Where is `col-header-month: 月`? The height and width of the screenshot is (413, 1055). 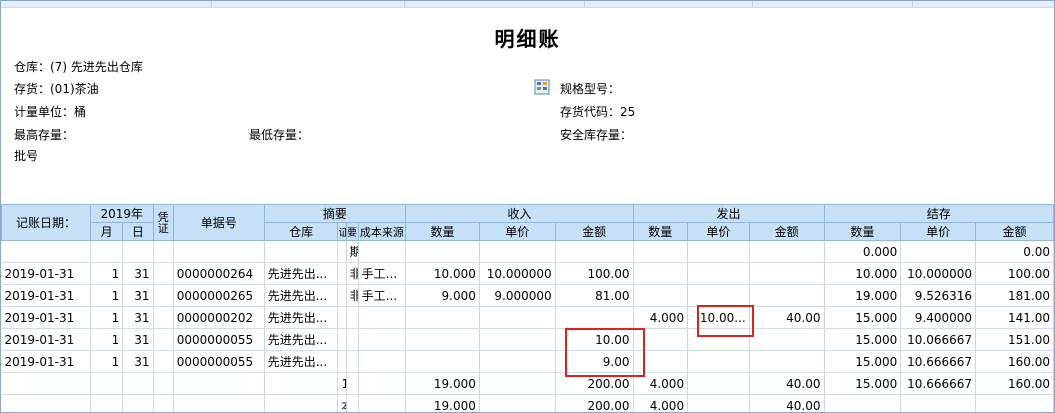
col-header-month: 月 is located at coordinates (106, 231).